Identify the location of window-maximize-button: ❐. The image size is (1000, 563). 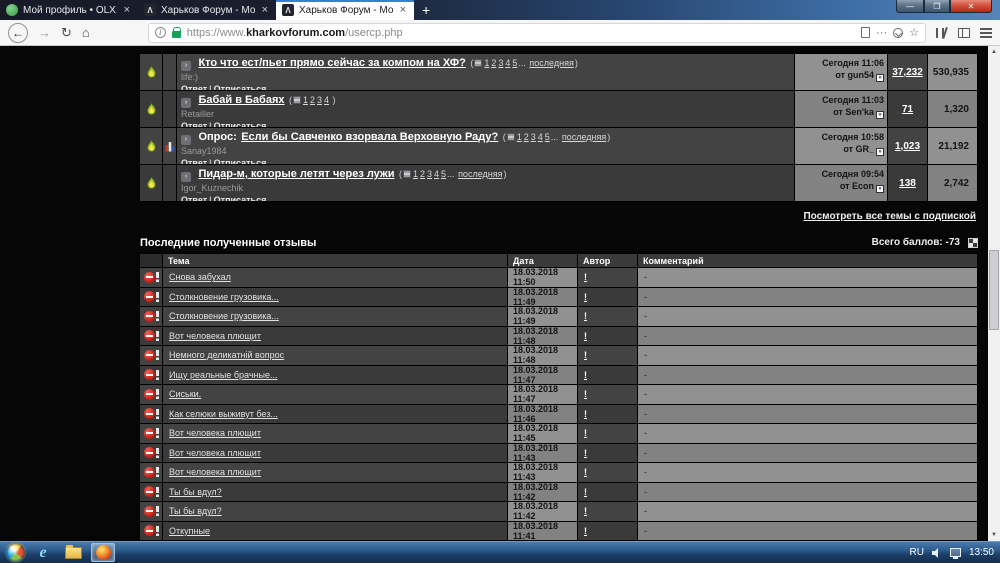
(937, 6).